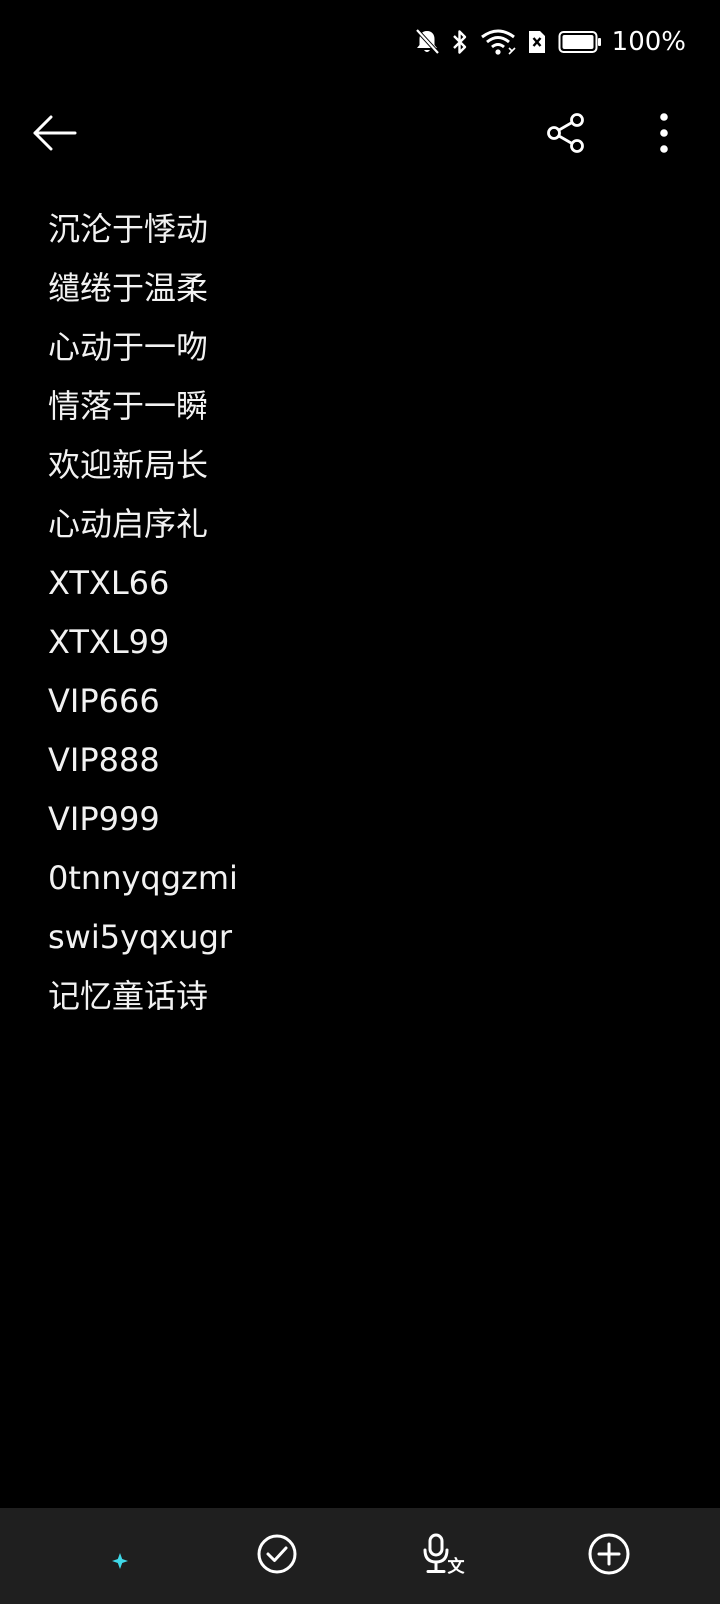 The width and height of the screenshot is (720, 1604). Describe the element at coordinates (143, 878) in the screenshot. I see `note-line: 0tnnyqgzmi` at that location.